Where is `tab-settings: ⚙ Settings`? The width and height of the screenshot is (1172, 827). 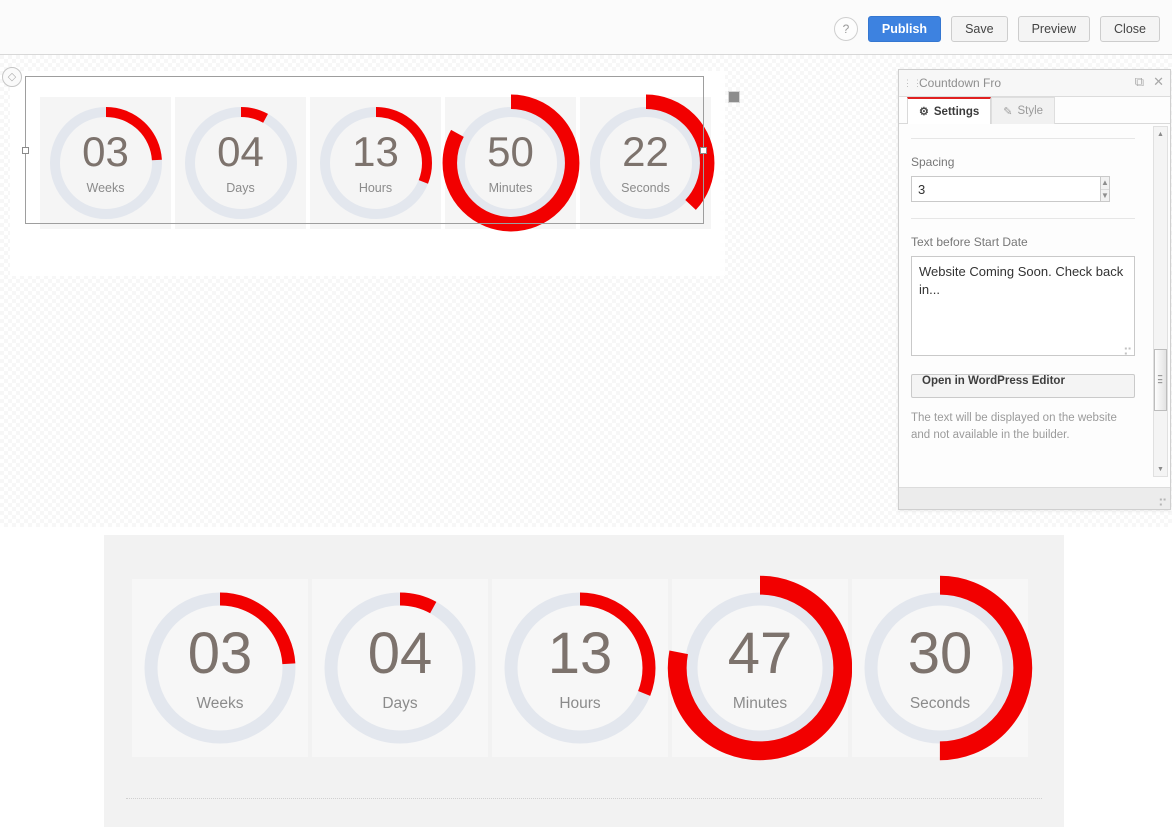 tab-settings: ⚙ Settings is located at coordinates (949, 110).